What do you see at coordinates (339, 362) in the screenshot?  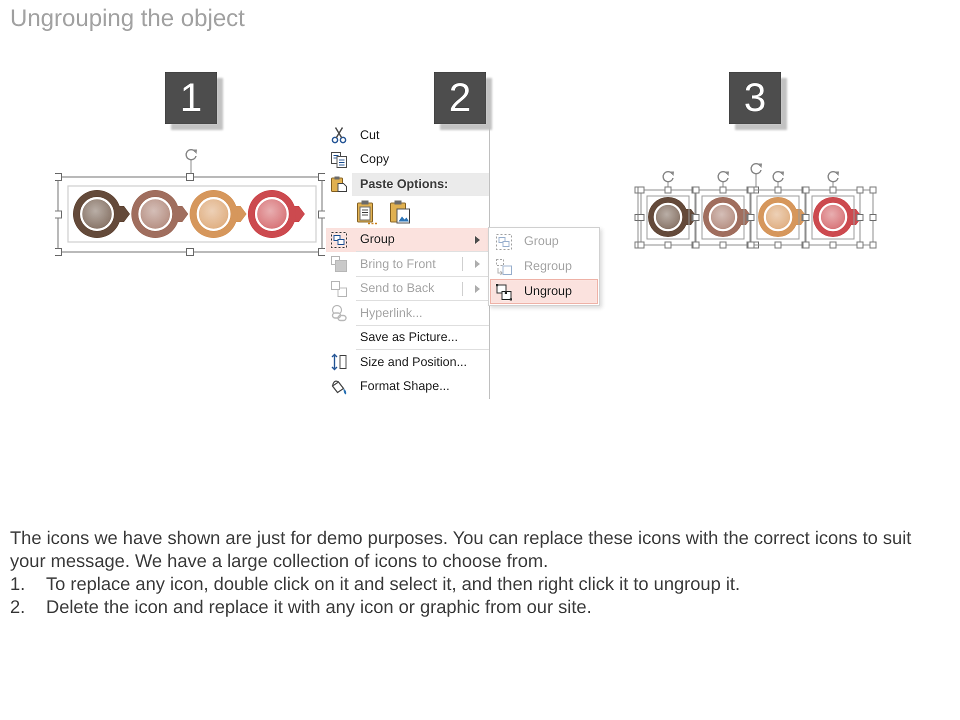 I see `resize-arrows-icon` at bounding box center [339, 362].